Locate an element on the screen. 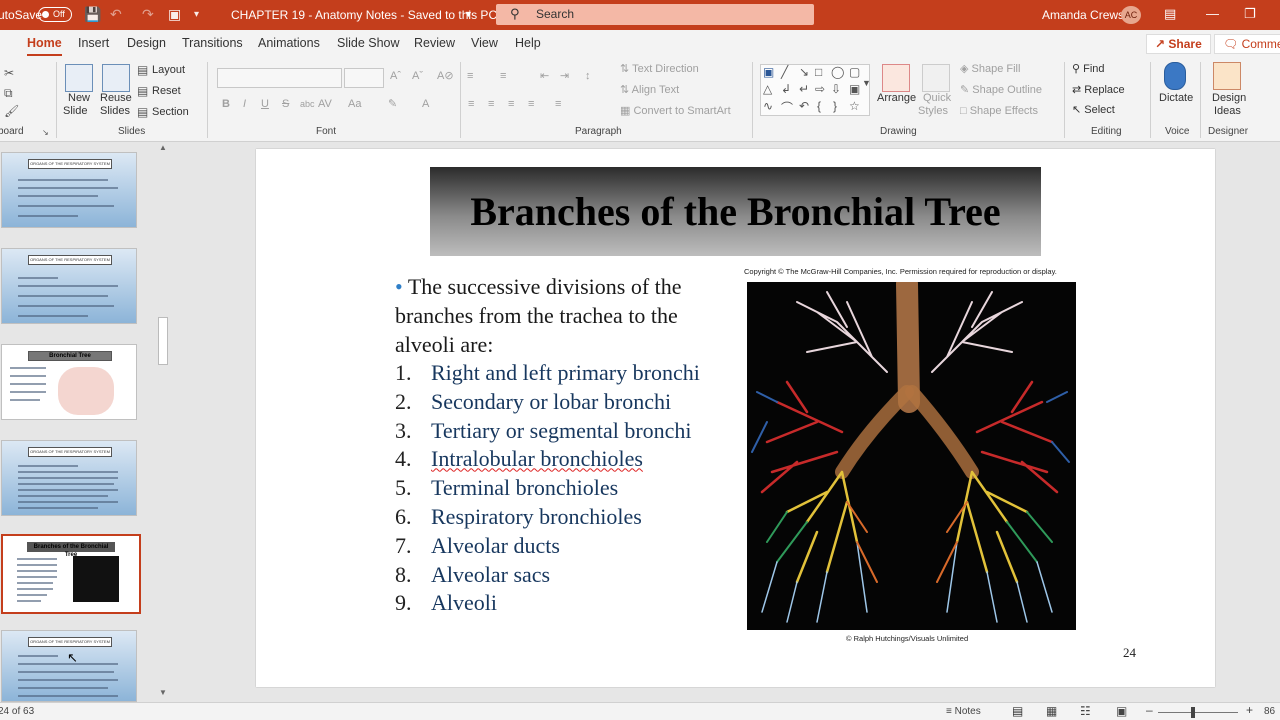 The height and width of the screenshot is (720, 1280). comments-button: 🗨 Commen is located at coordinates (1247, 44).